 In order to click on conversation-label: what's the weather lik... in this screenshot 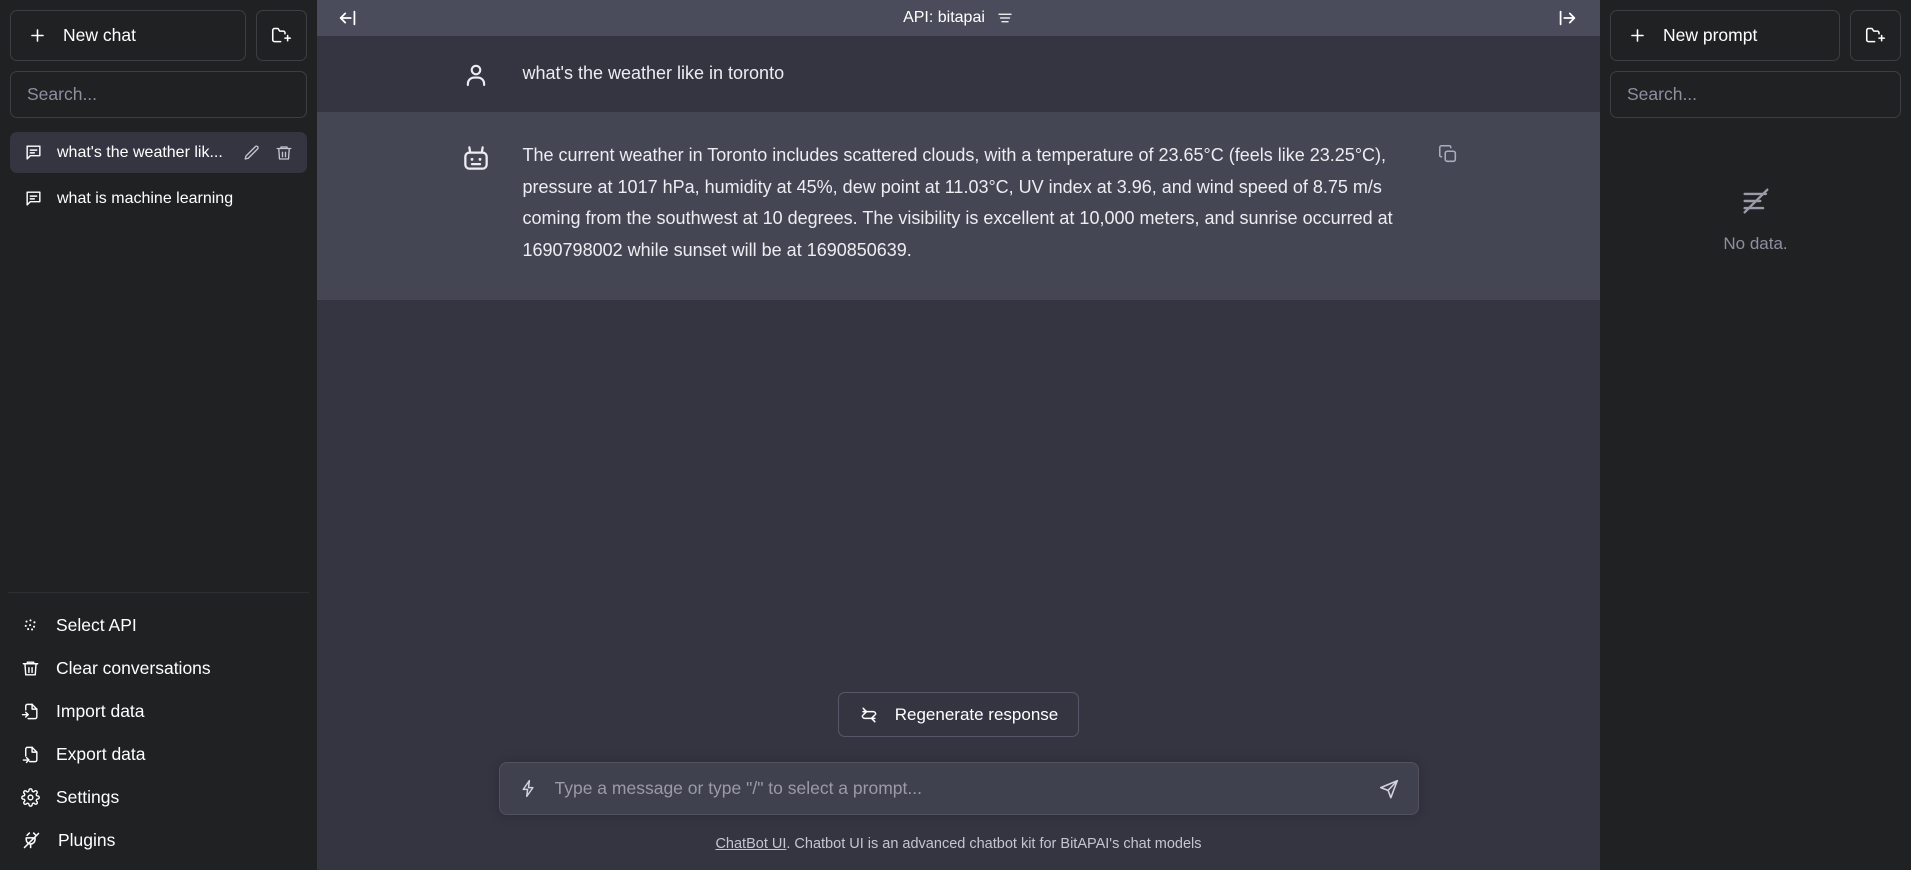, I will do `click(140, 152)`.